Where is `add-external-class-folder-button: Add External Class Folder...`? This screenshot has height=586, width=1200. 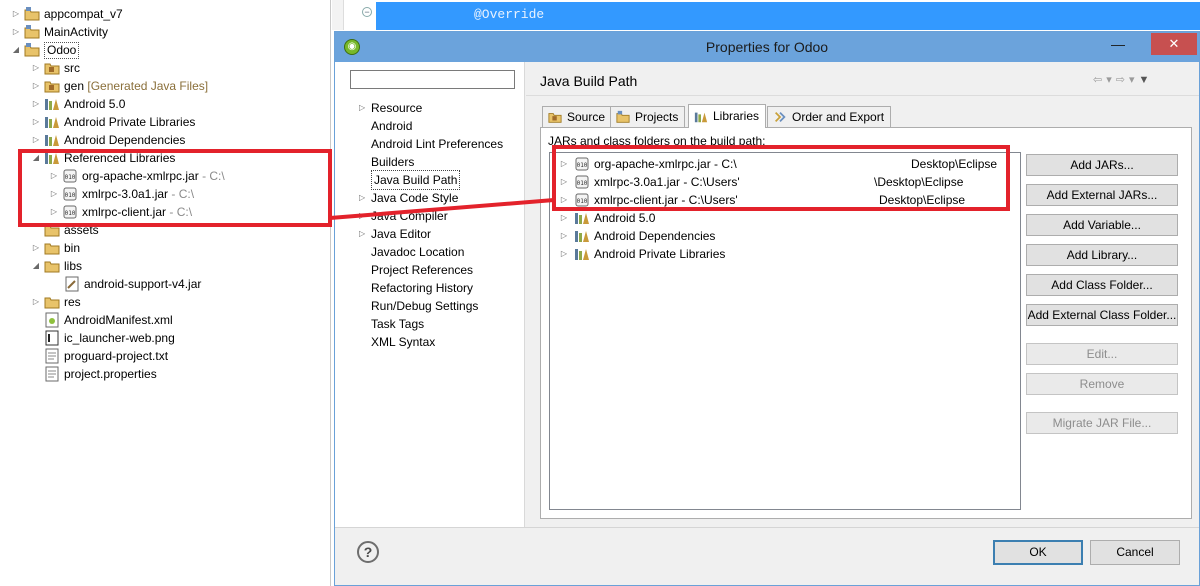
add-external-class-folder-button: Add External Class Folder... is located at coordinates (1102, 315).